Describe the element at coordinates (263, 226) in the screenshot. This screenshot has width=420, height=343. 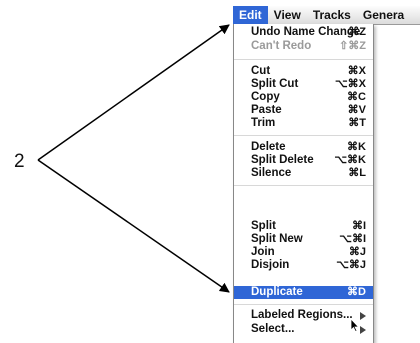
I see `menu-item-label: Split` at that location.